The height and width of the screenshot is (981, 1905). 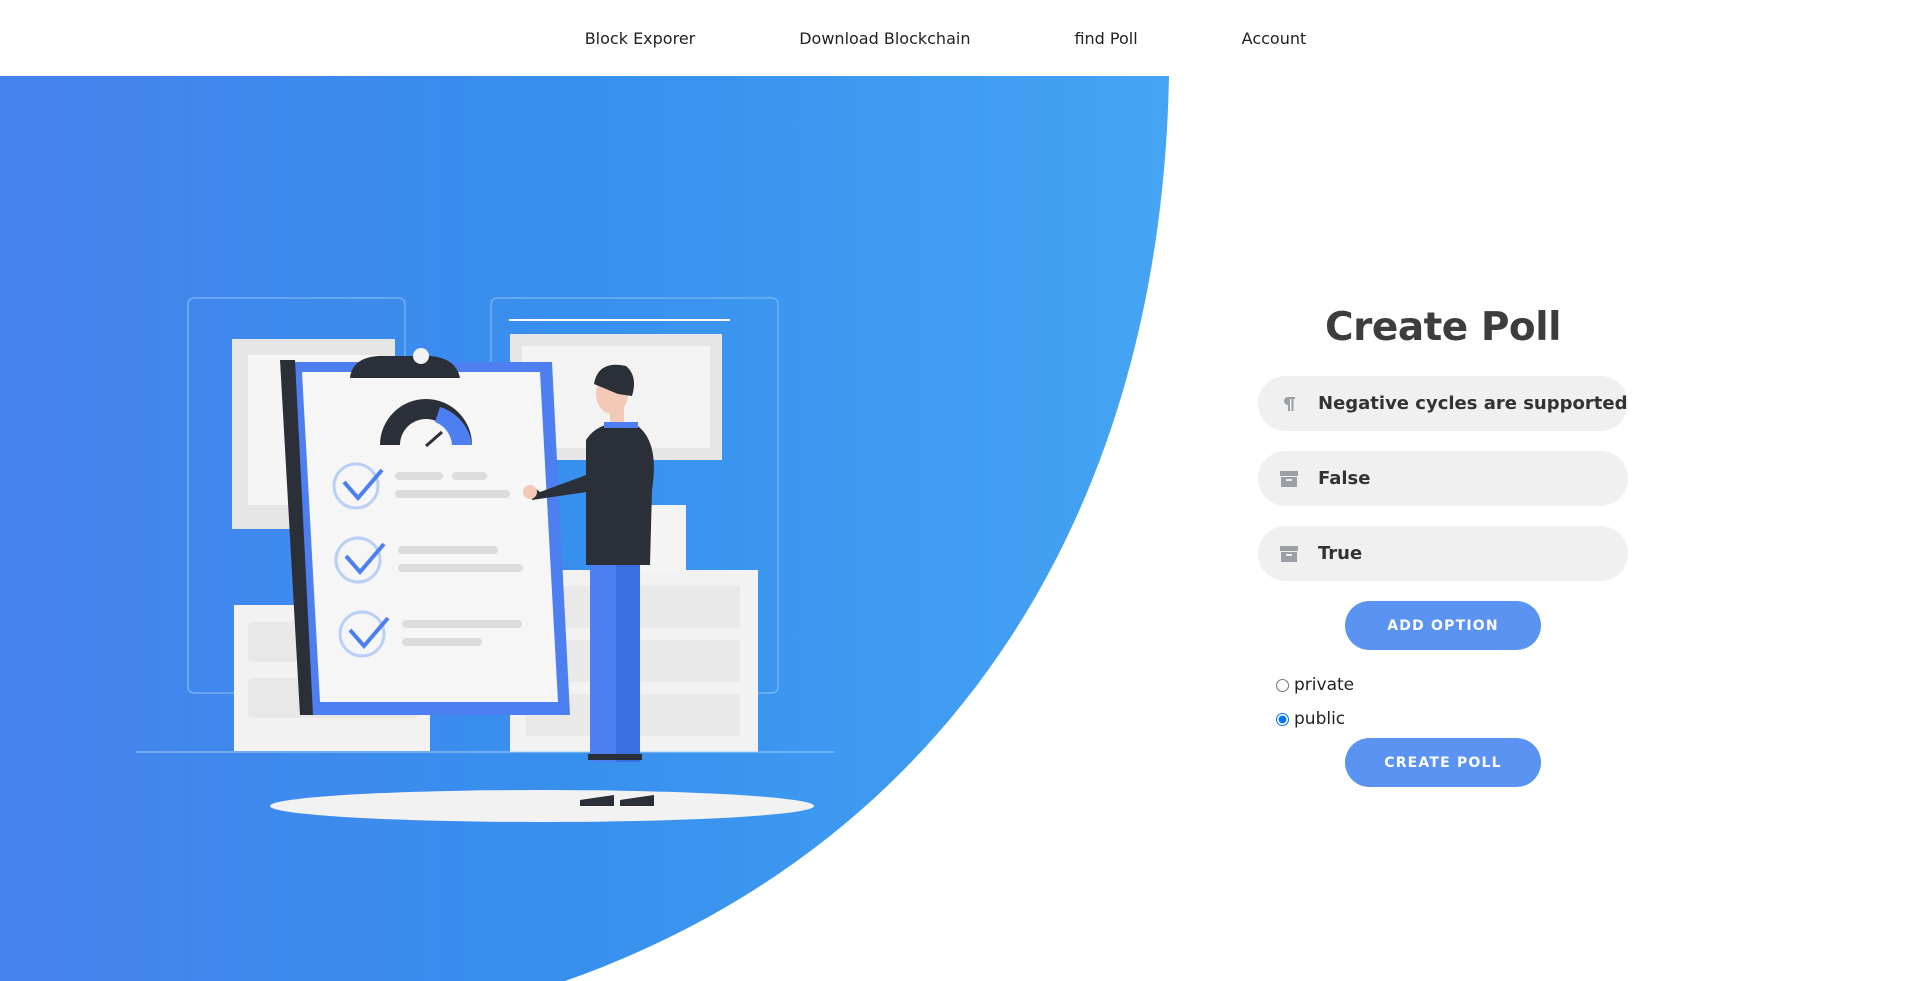 What do you see at coordinates (1320, 719) in the screenshot?
I see `public-label: public` at bounding box center [1320, 719].